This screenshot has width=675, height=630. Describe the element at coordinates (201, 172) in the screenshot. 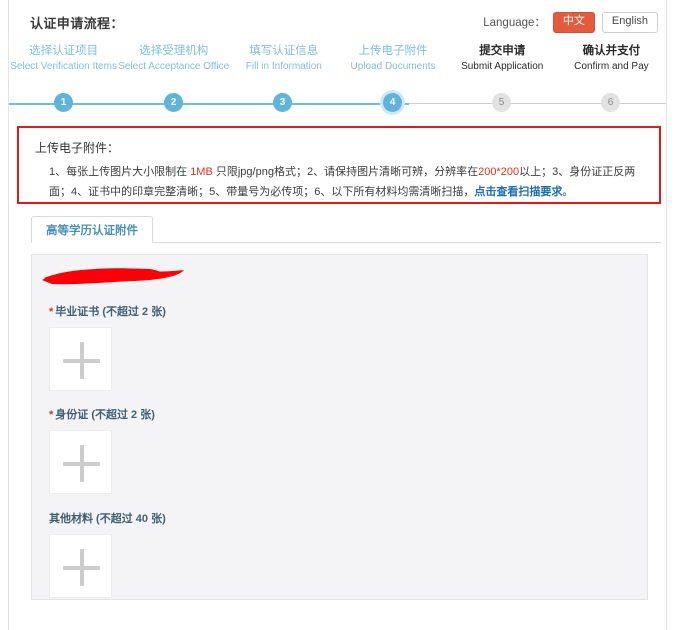

I see `notice-seg-size-limit: 1MB` at that location.